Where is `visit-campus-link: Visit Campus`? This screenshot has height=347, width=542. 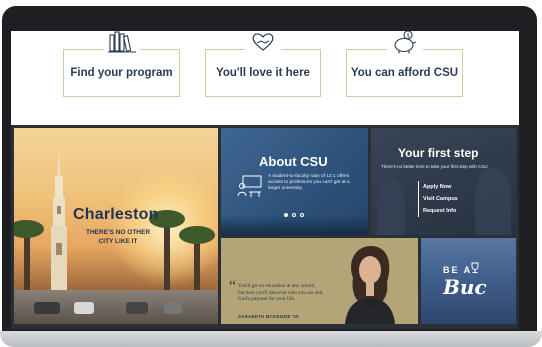
visit-campus-link: Visit Campus is located at coordinates (440, 199).